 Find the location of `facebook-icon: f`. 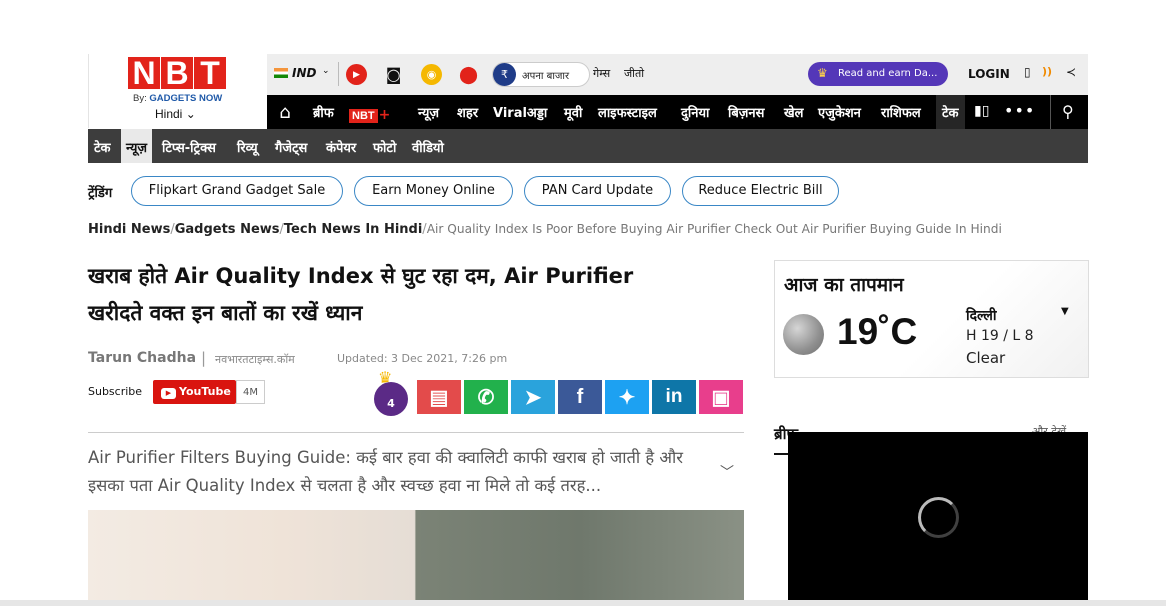

facebook-icon: f is located at coordinates (580, 396).